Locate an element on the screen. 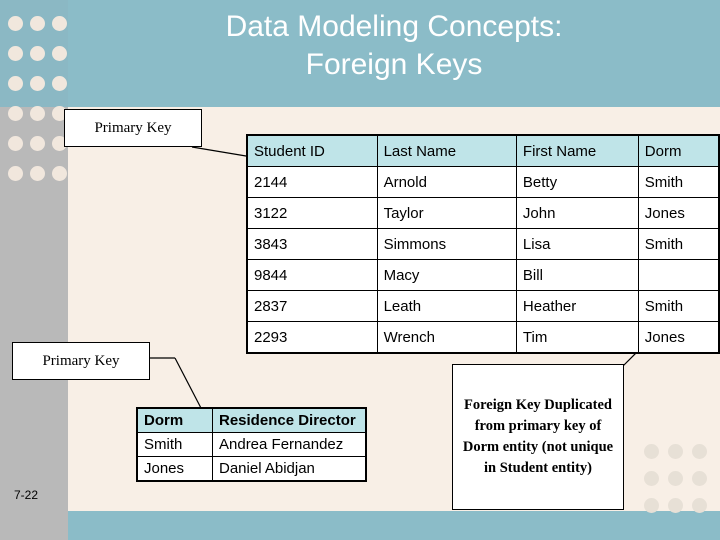 The image size is (720, 540). table-row: 2293 Wrench Tim Jones is located at coordinates (483, 337).